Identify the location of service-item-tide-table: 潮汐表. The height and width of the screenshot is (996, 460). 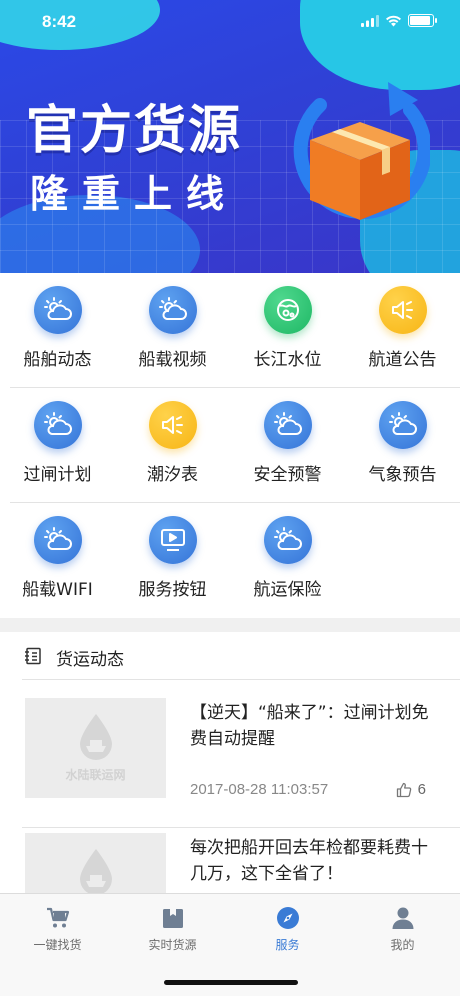
(172, 445).